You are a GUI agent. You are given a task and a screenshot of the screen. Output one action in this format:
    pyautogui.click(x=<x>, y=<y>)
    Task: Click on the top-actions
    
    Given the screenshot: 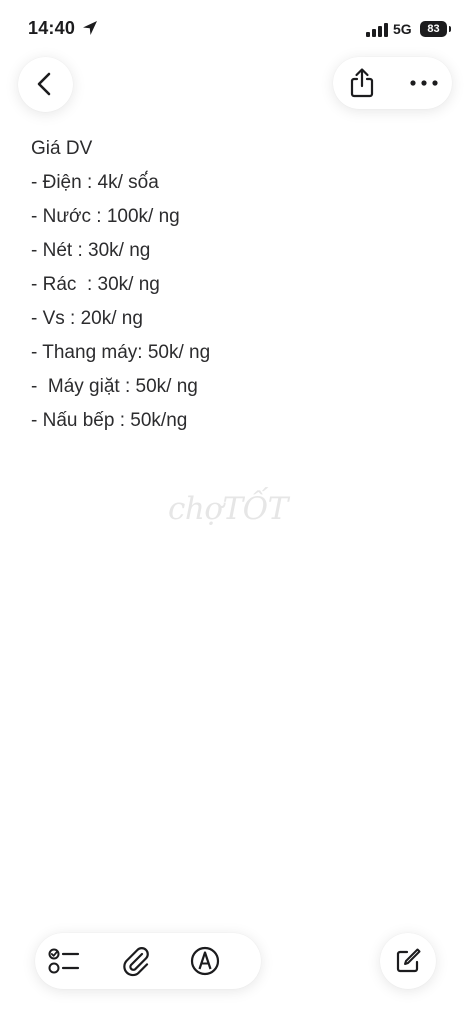 What is the action you would take?
    pyautogui.click(x=392, y=83)
    